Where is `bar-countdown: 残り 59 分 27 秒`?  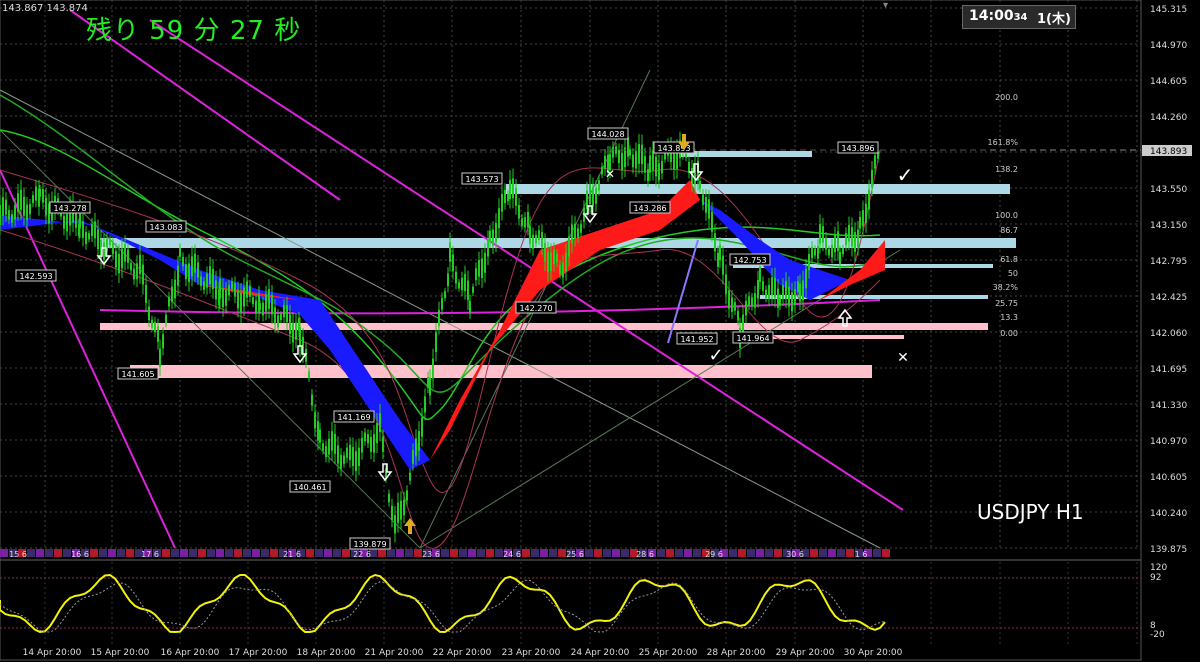 bar-countdown: 残り 59 分 27 秒 is located at coordinates (194, 31).